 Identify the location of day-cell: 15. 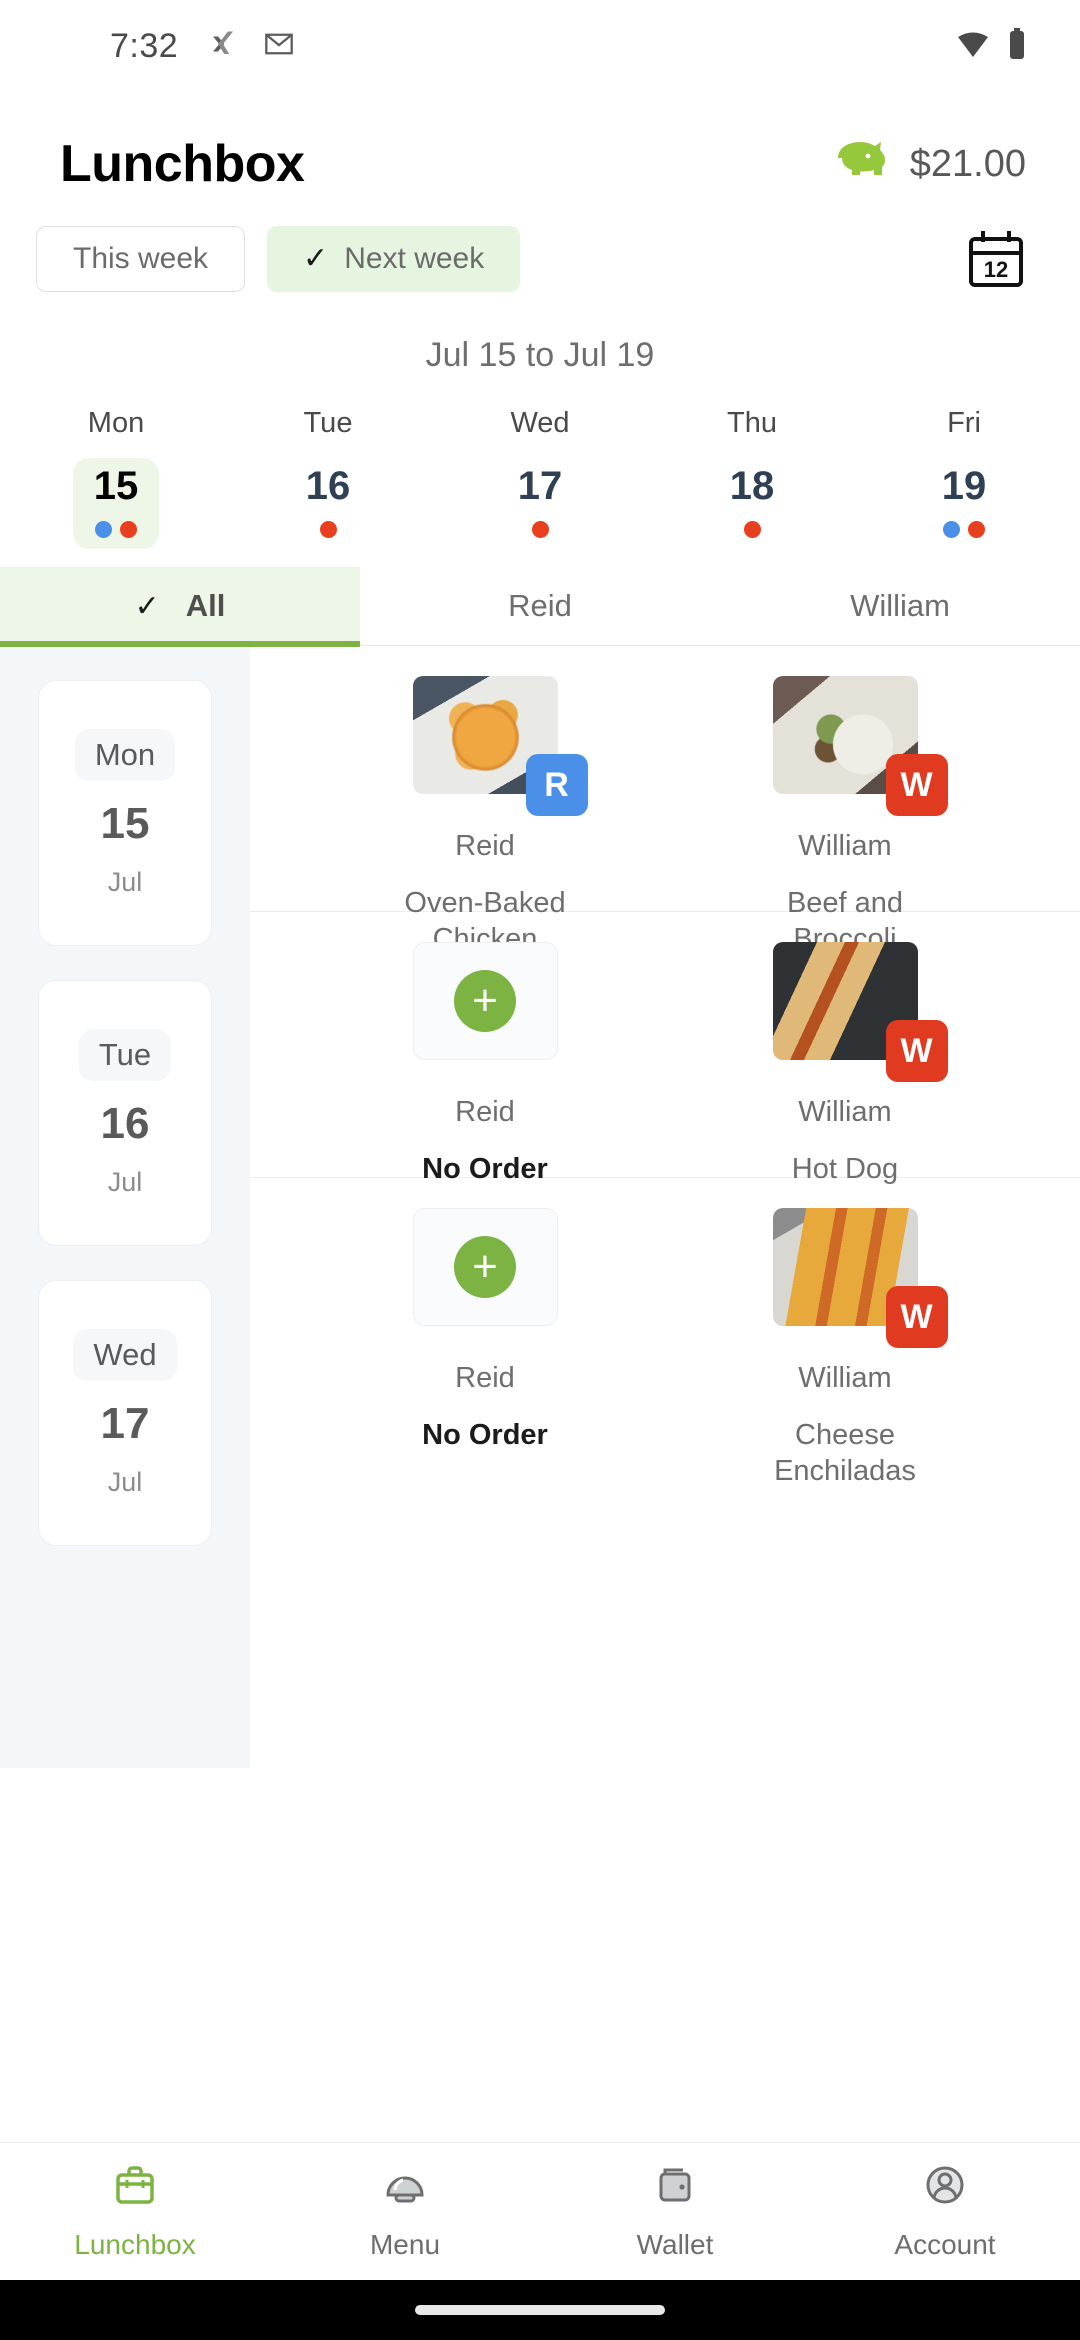
(116, 503).